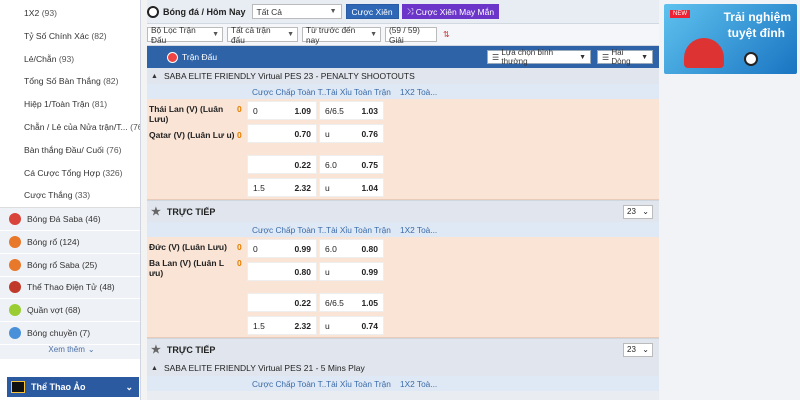 Image resolution: width=800 pixels, height=400 pixels. What do you see at coordinates (200, 57) in the screenshot?
I see `match-header-title: Trận Đấu` at bounding box center [200, 57].